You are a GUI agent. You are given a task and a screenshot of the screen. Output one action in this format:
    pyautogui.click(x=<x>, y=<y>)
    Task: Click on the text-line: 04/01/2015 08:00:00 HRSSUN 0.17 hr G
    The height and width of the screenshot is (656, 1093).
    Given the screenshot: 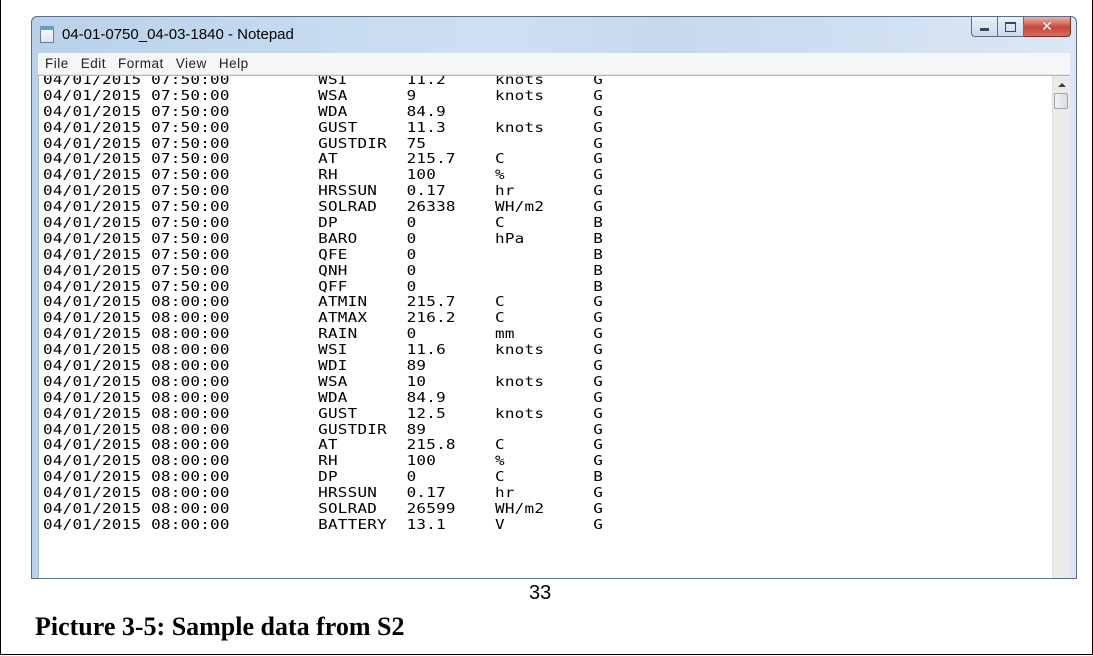 What is the action you would take?
    pyautogui.click(x=323, y=493)
    